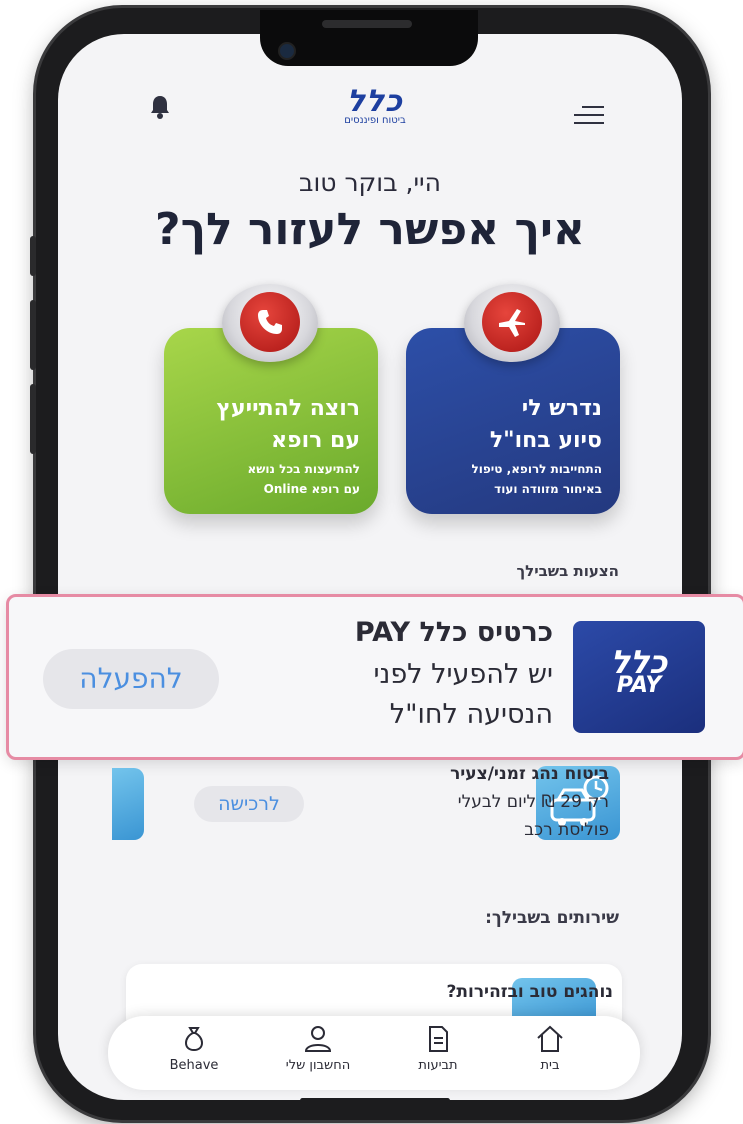  What do you see at coordinates (370, 182) in the screenshot?
I see `greeting-text: היי, בוקר טוב` at bounding box center [370, 182].